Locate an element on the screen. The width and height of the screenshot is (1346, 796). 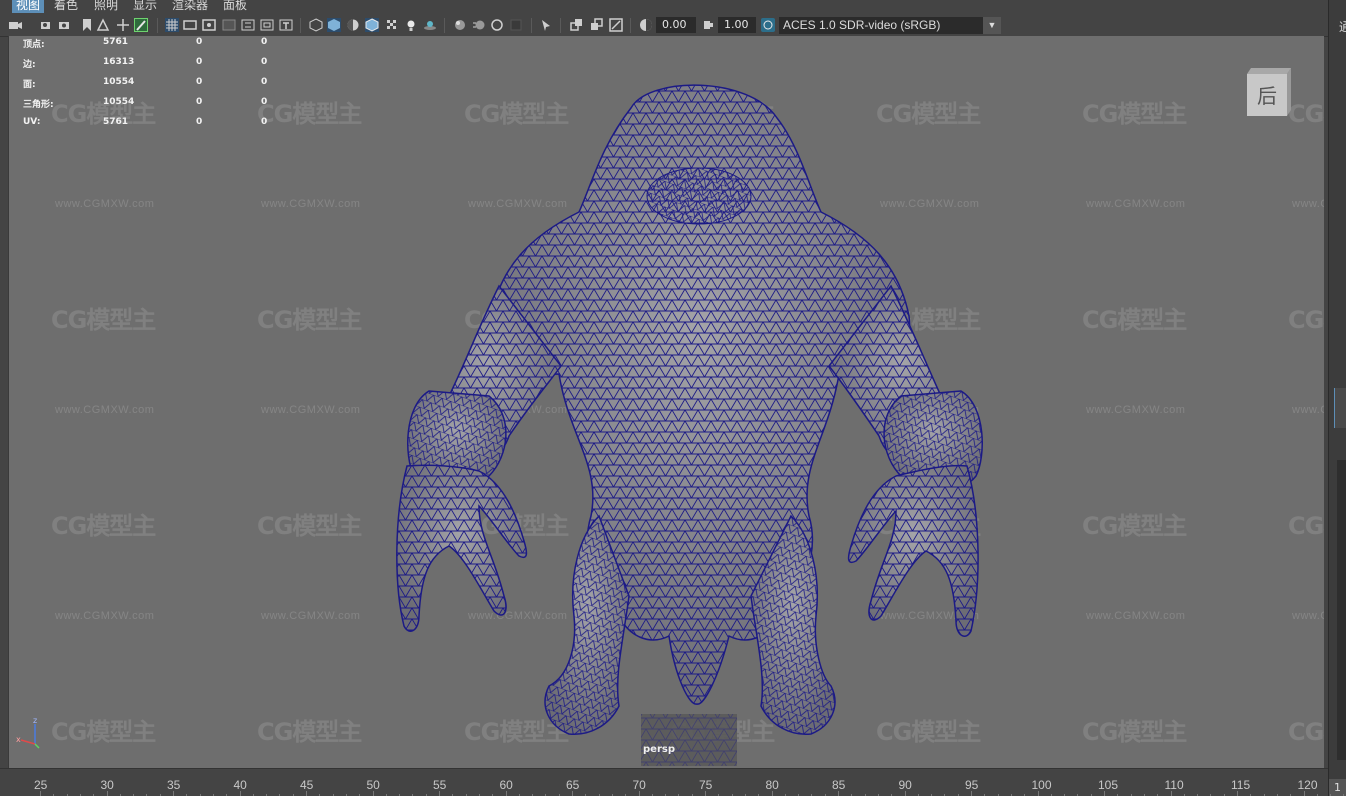
sidebar-label: 通 is located at coordinates (1342, 26).